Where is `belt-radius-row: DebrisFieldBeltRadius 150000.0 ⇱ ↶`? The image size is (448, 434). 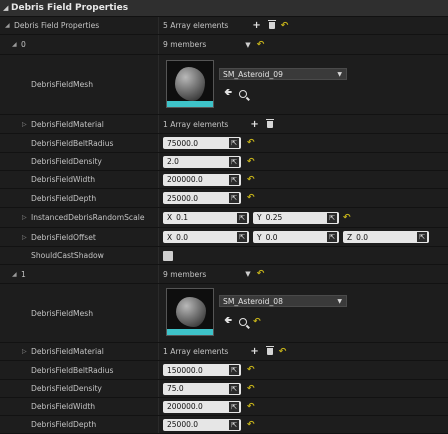
belt-radius-row: DebrisFieldBeltRadius 150000.0 ⇱ ↶ is located at coordinates (224, 370).